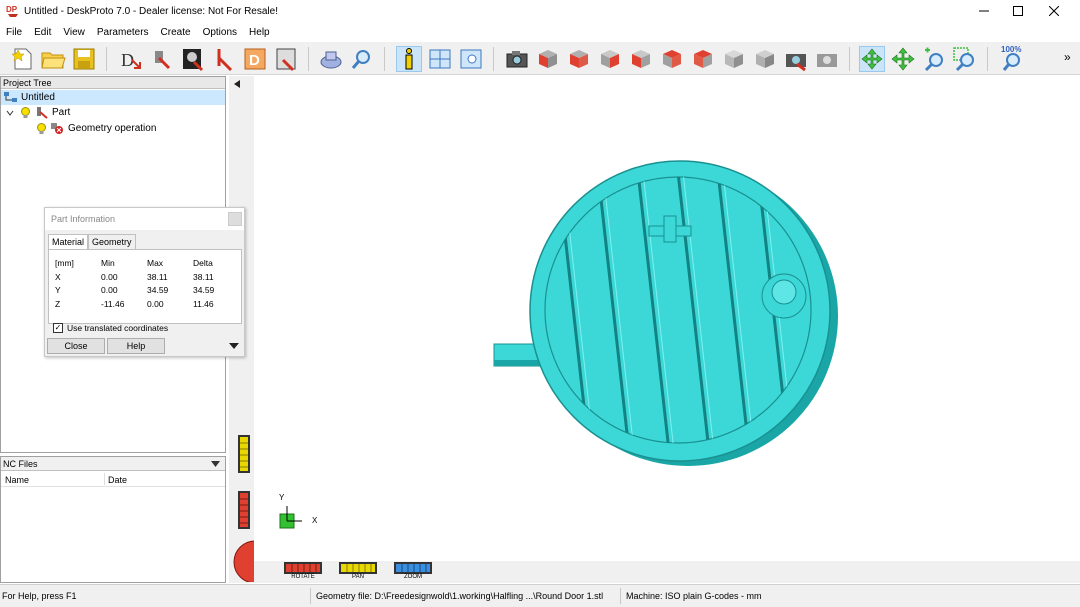 The height and width of the screenshot is (607, 1080). I want to click on magnifier-icon, so click(360, 59).